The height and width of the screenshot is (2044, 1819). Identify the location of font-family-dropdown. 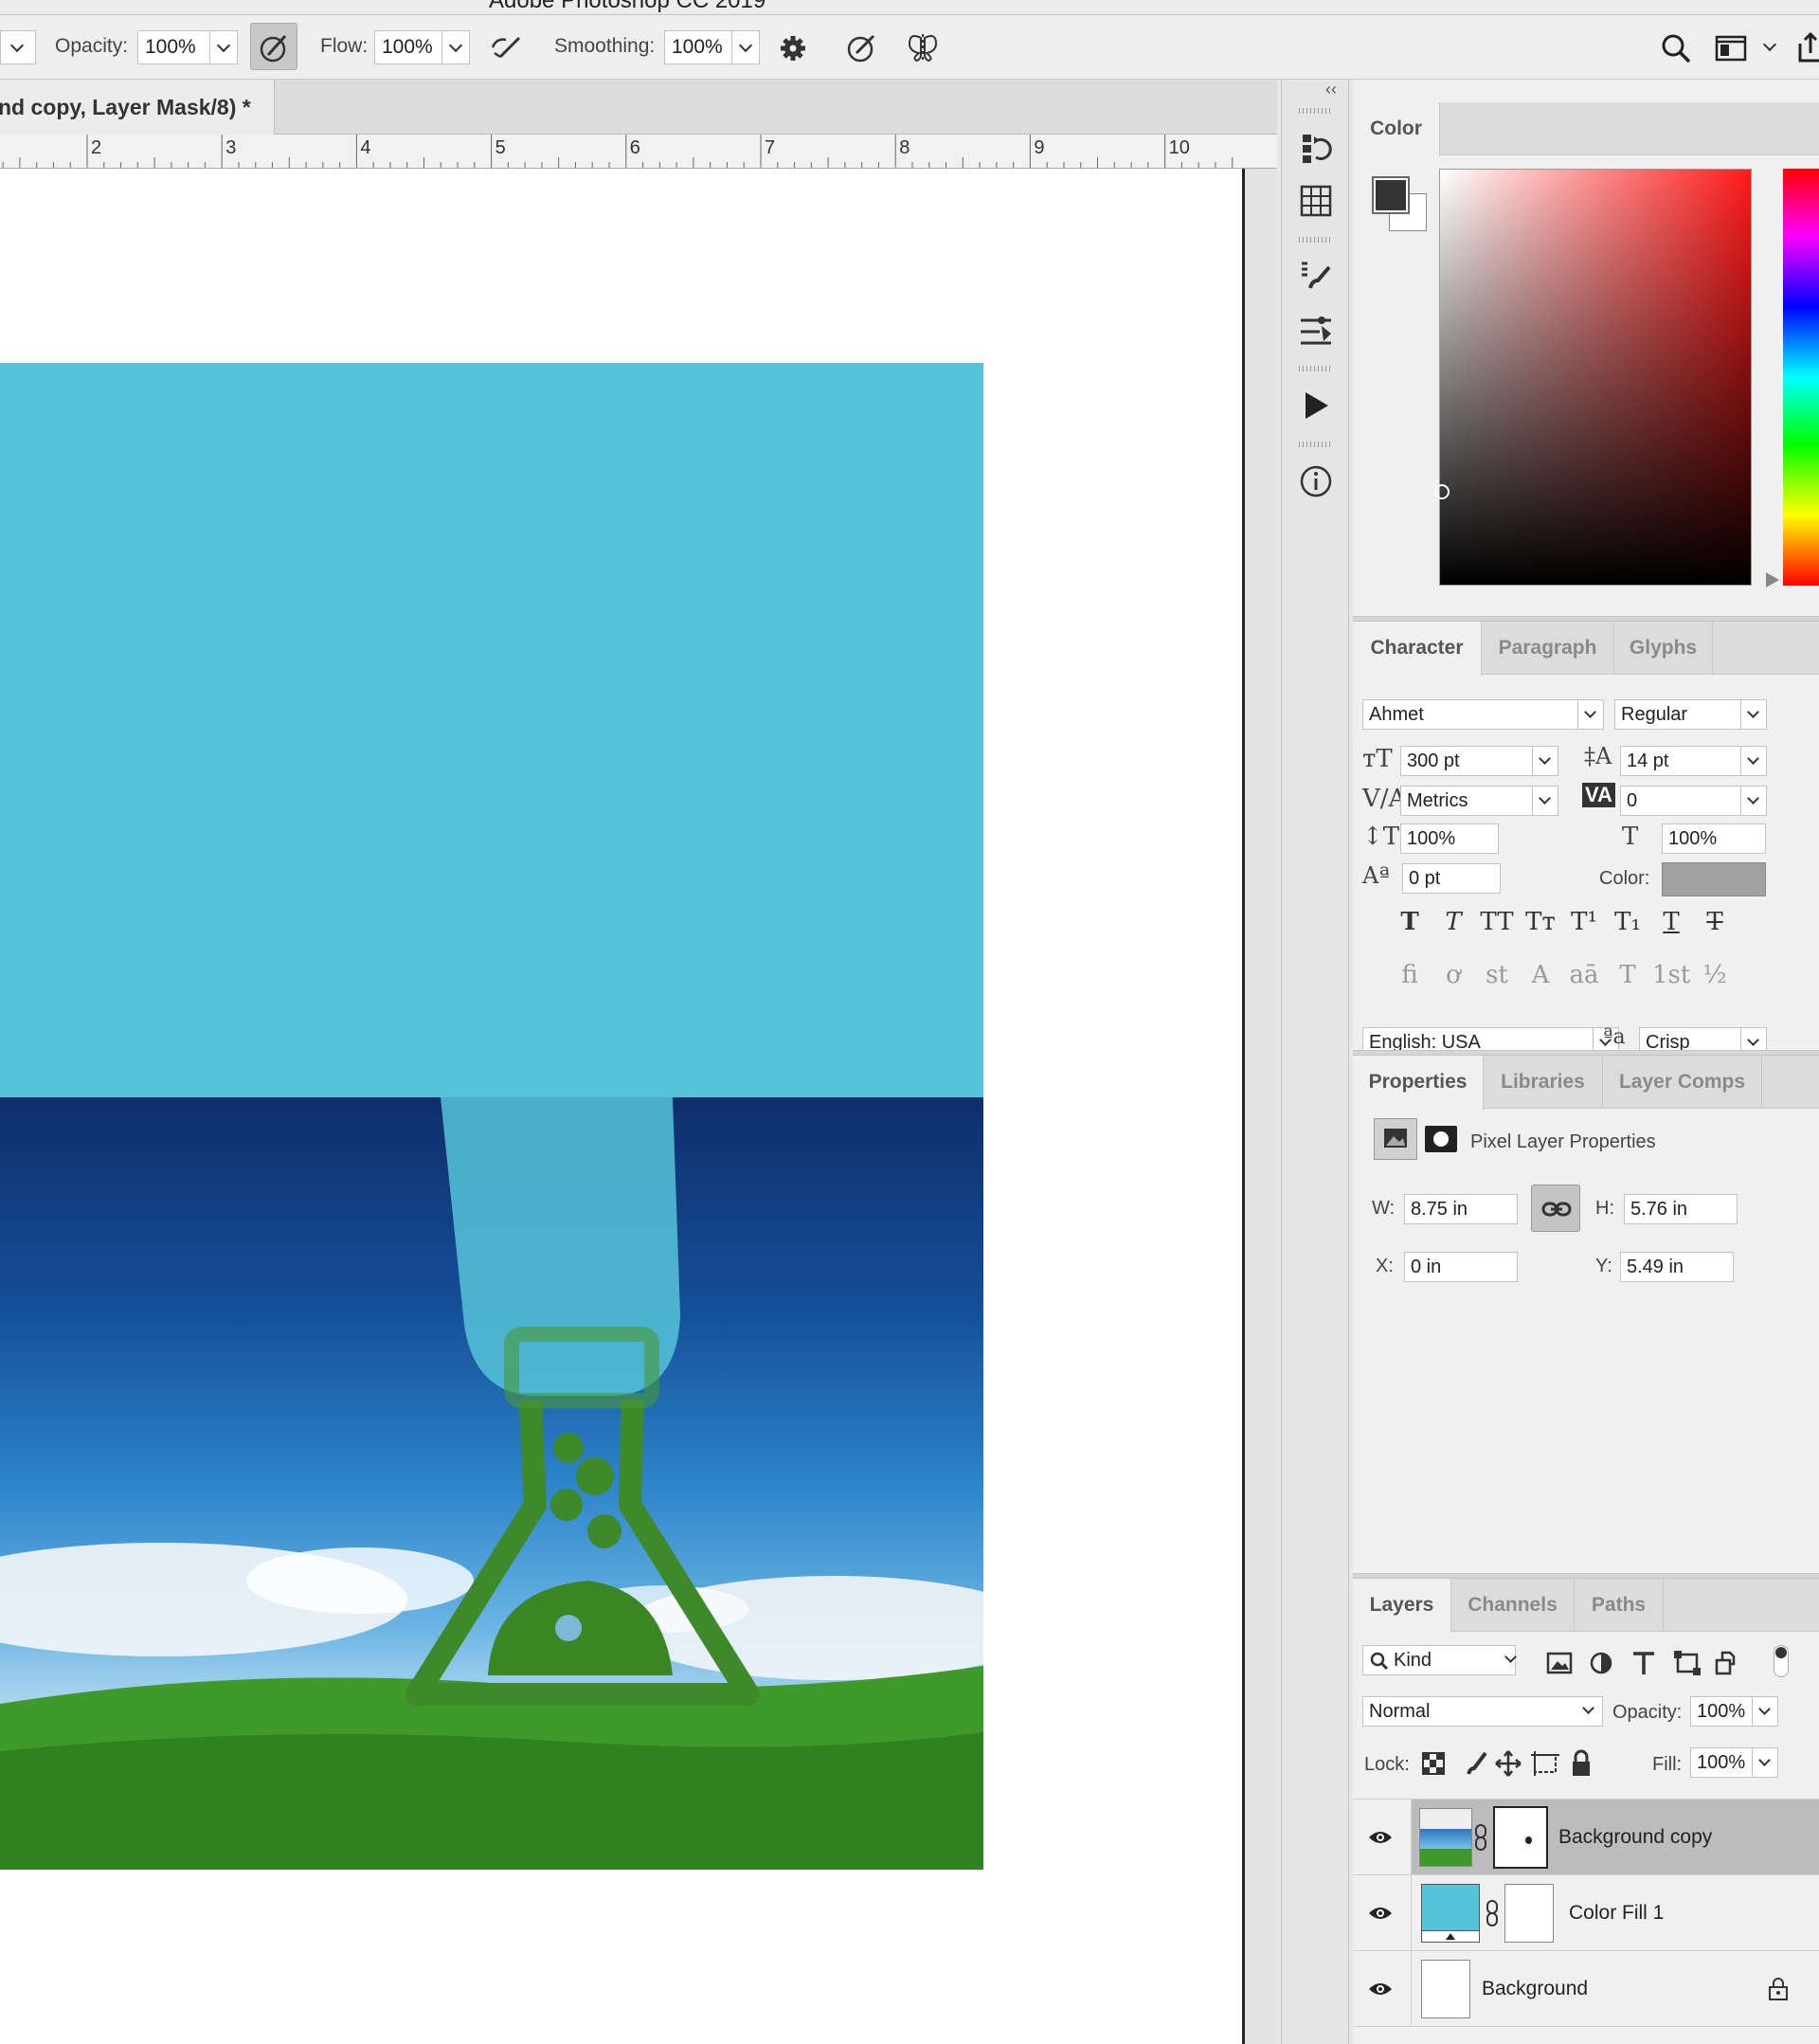
(1590, 714).